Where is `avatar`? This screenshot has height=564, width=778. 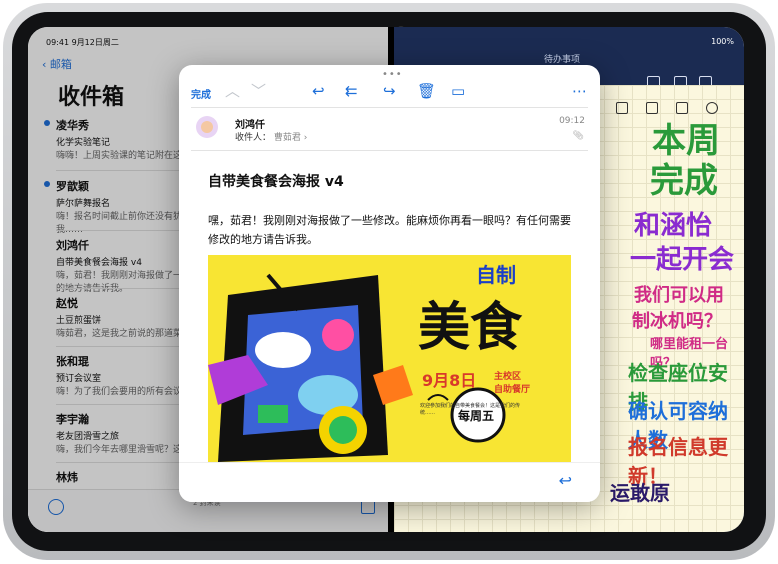
avatar is located at coordinates (207, 127).